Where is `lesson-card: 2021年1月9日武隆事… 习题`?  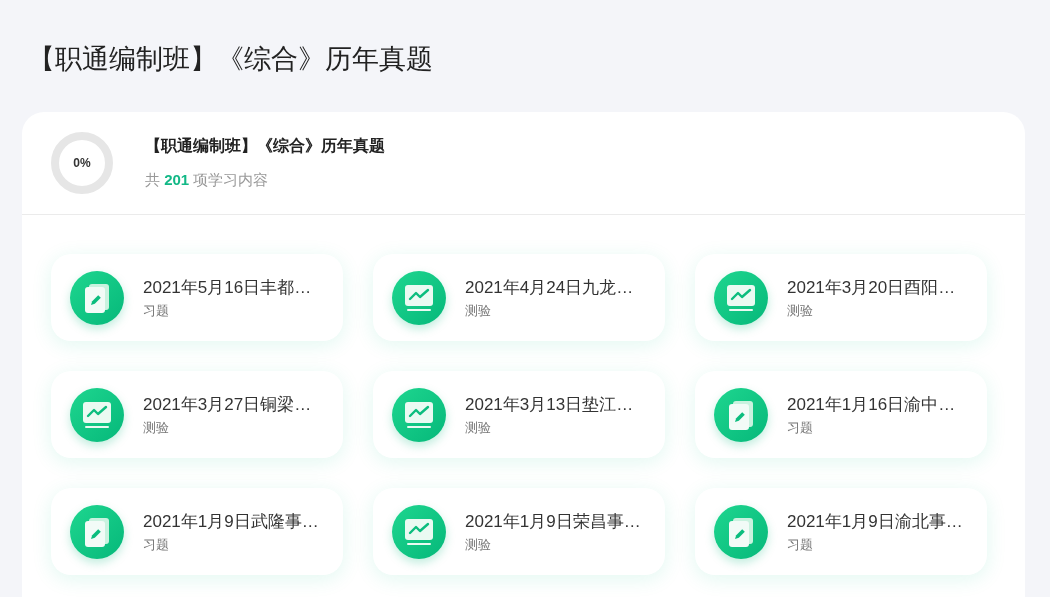 lesson-card: 2021年1月9日武隆事… 习题 is located at coordinates (197, 531).